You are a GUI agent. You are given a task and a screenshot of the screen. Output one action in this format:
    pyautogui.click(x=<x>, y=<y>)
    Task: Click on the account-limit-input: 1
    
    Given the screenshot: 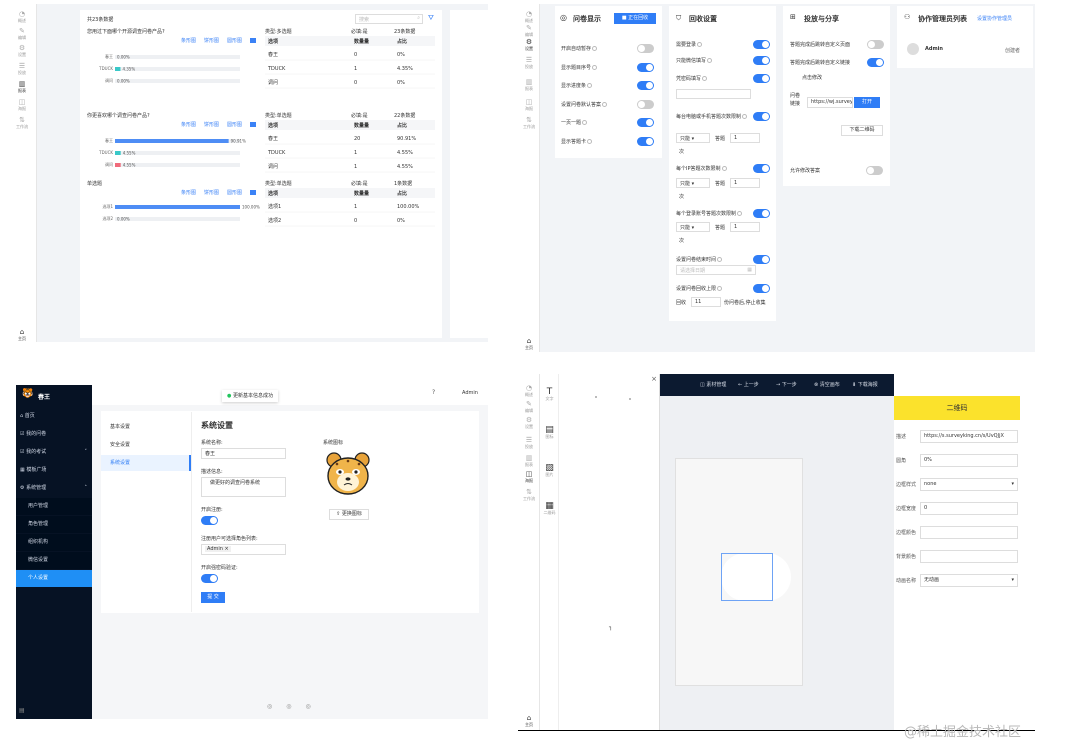 What is the action you would take?
    pyautogui.click(x=745, y=227)
    